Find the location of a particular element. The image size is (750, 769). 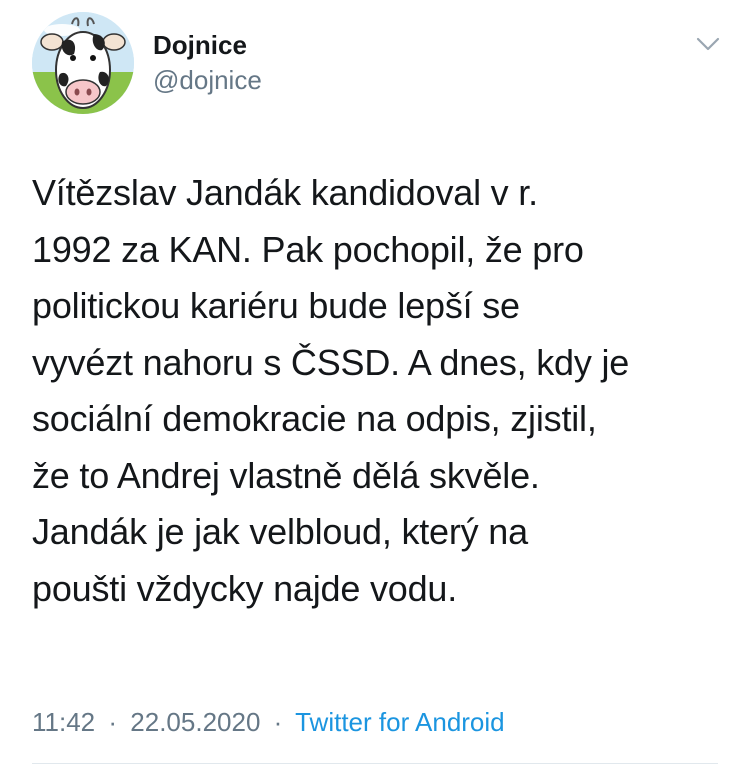

user-handle: @dojnice is located at coordinates (207, 80).